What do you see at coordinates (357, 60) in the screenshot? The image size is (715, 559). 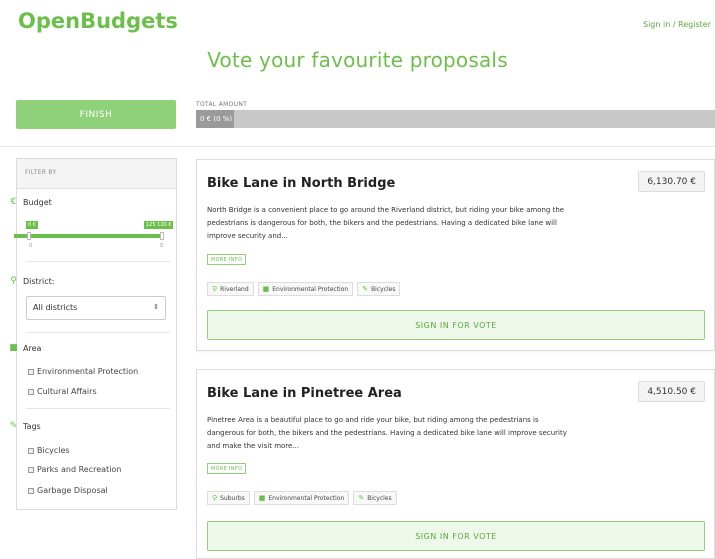 I see `page-title: Vote your favourite proposals` at bounding box center [357, 60].